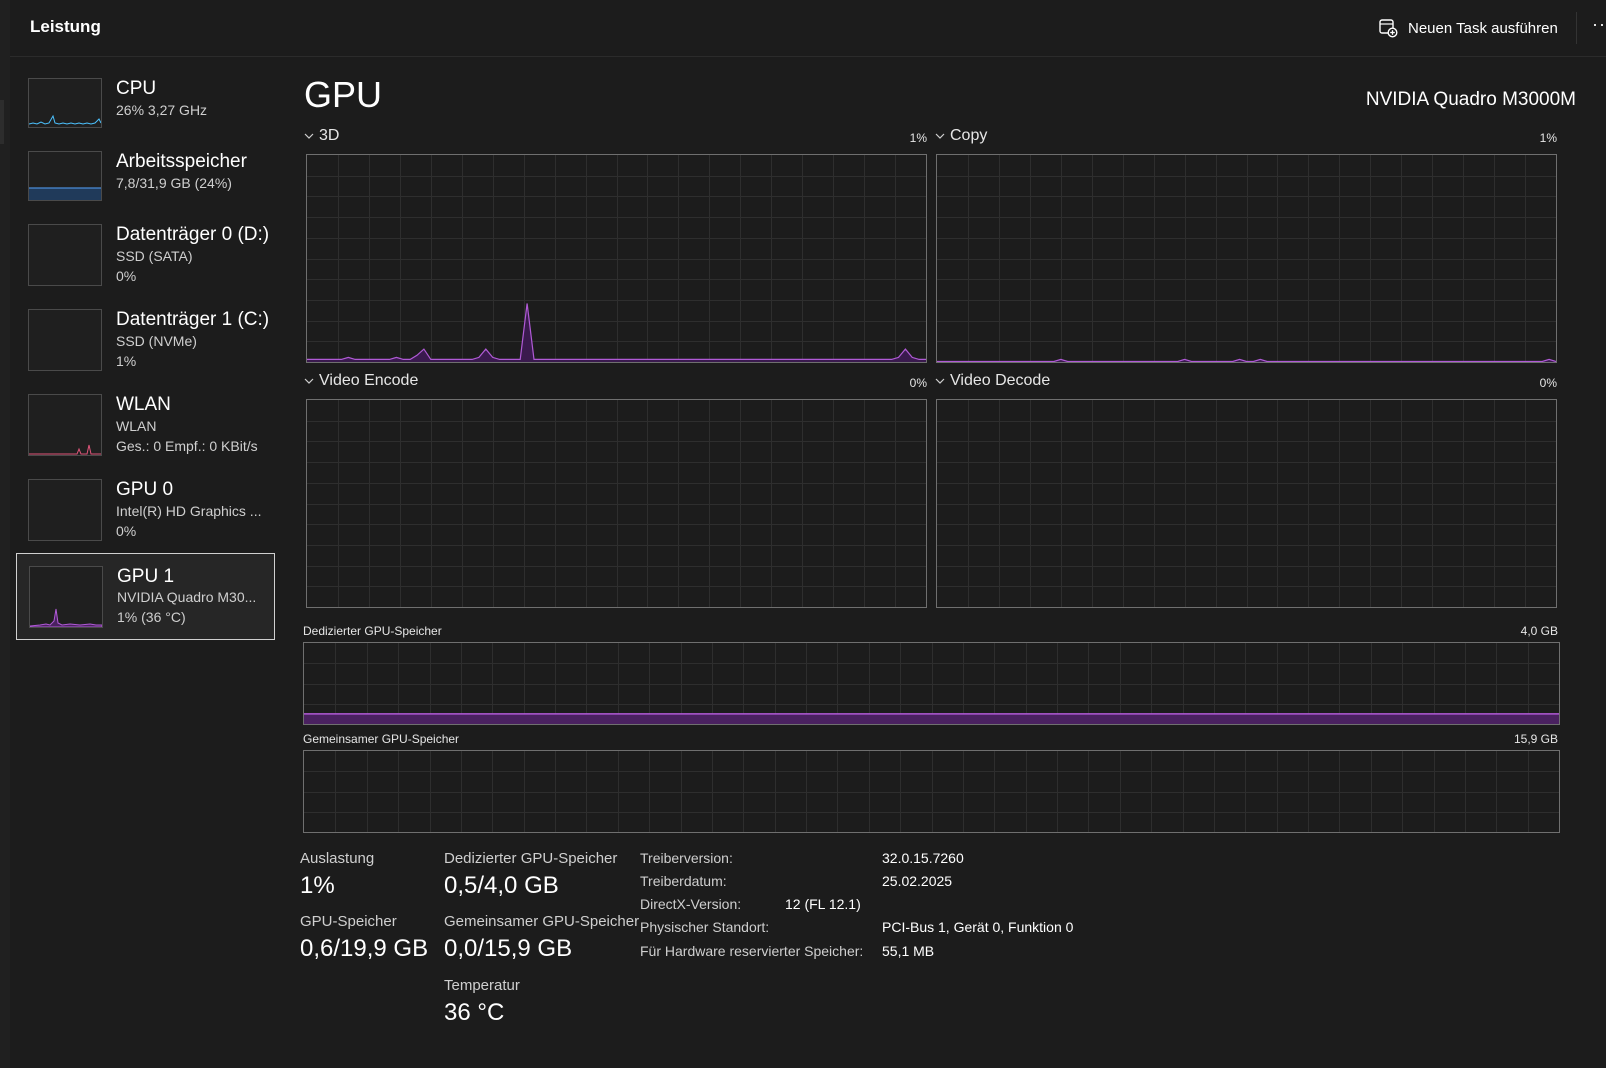 This screenshot has height=1068, width=1606. Describe the element at coordinates (908, 951) in the screenshot. I see `info-value-reserved-memory: 55,1 MB` at that location.